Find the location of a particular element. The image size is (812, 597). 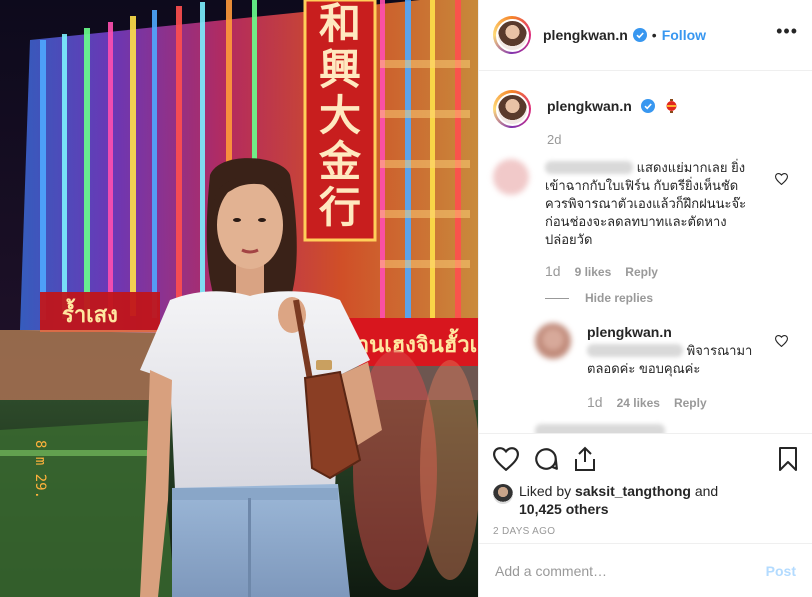

sign-char: 和 is located at coordinates (340, 24).